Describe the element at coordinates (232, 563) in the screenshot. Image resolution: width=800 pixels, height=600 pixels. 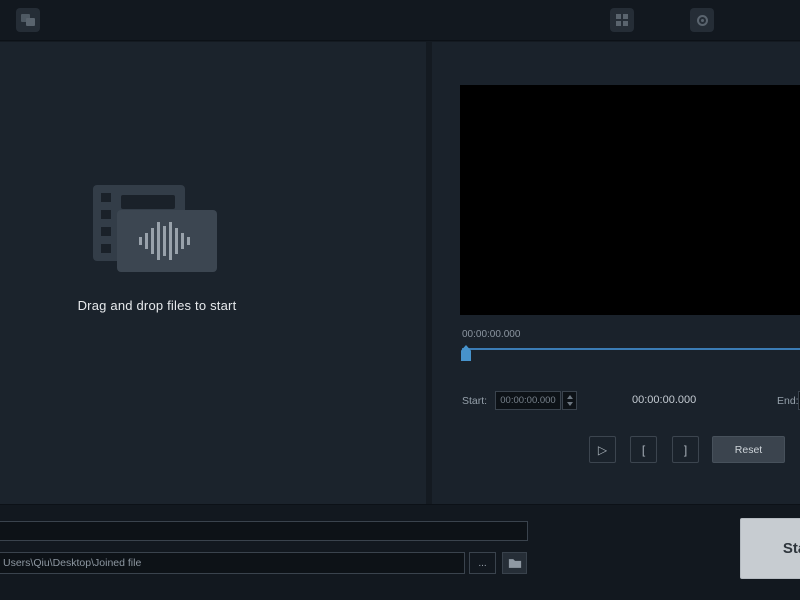
I see `output-path-input` at that location.